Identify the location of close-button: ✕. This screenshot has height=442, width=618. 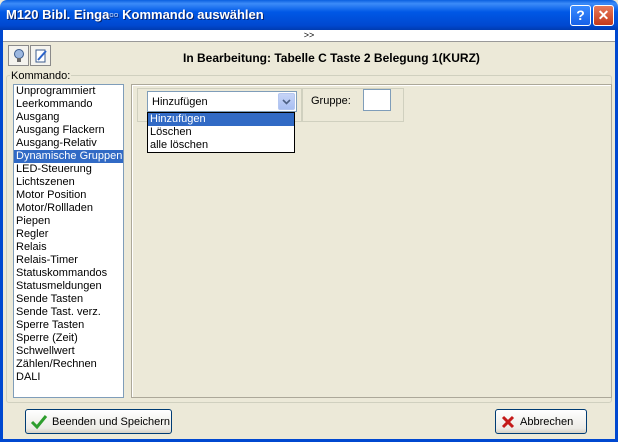
(603, 15).